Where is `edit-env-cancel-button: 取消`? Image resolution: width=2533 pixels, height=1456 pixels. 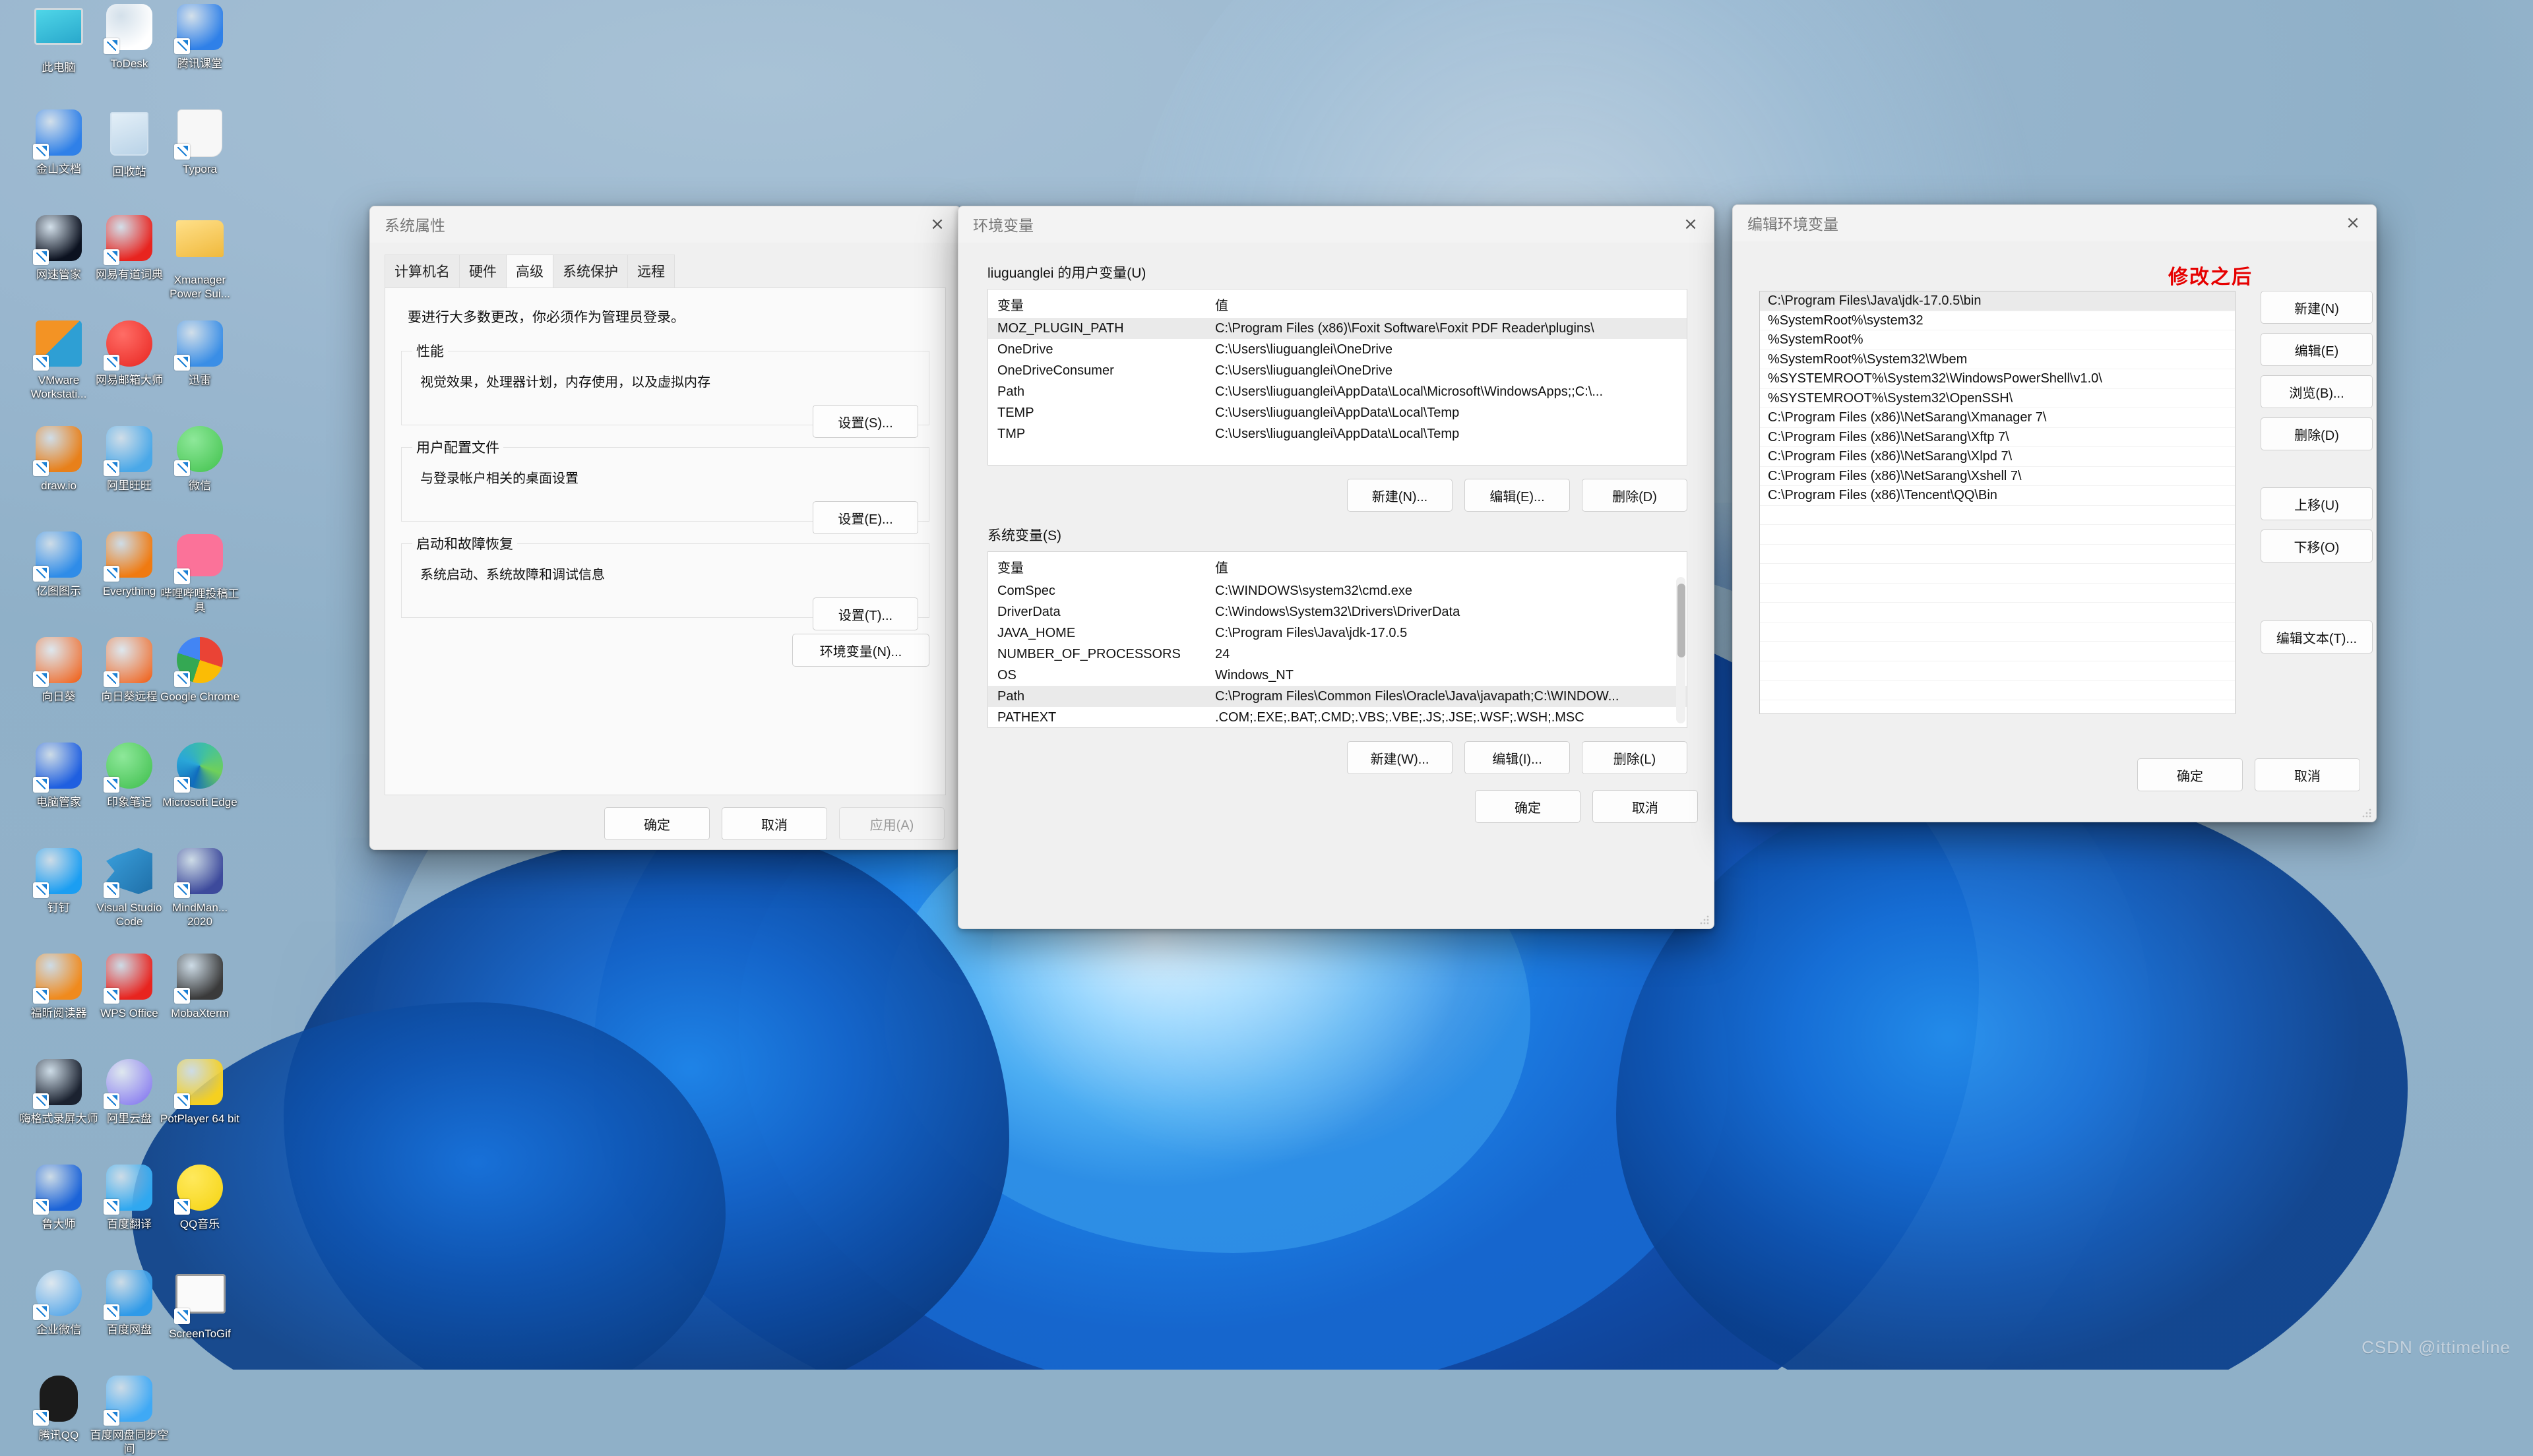
edit-env-cancel-button: 取消 is located at coordinates (2307, 774).